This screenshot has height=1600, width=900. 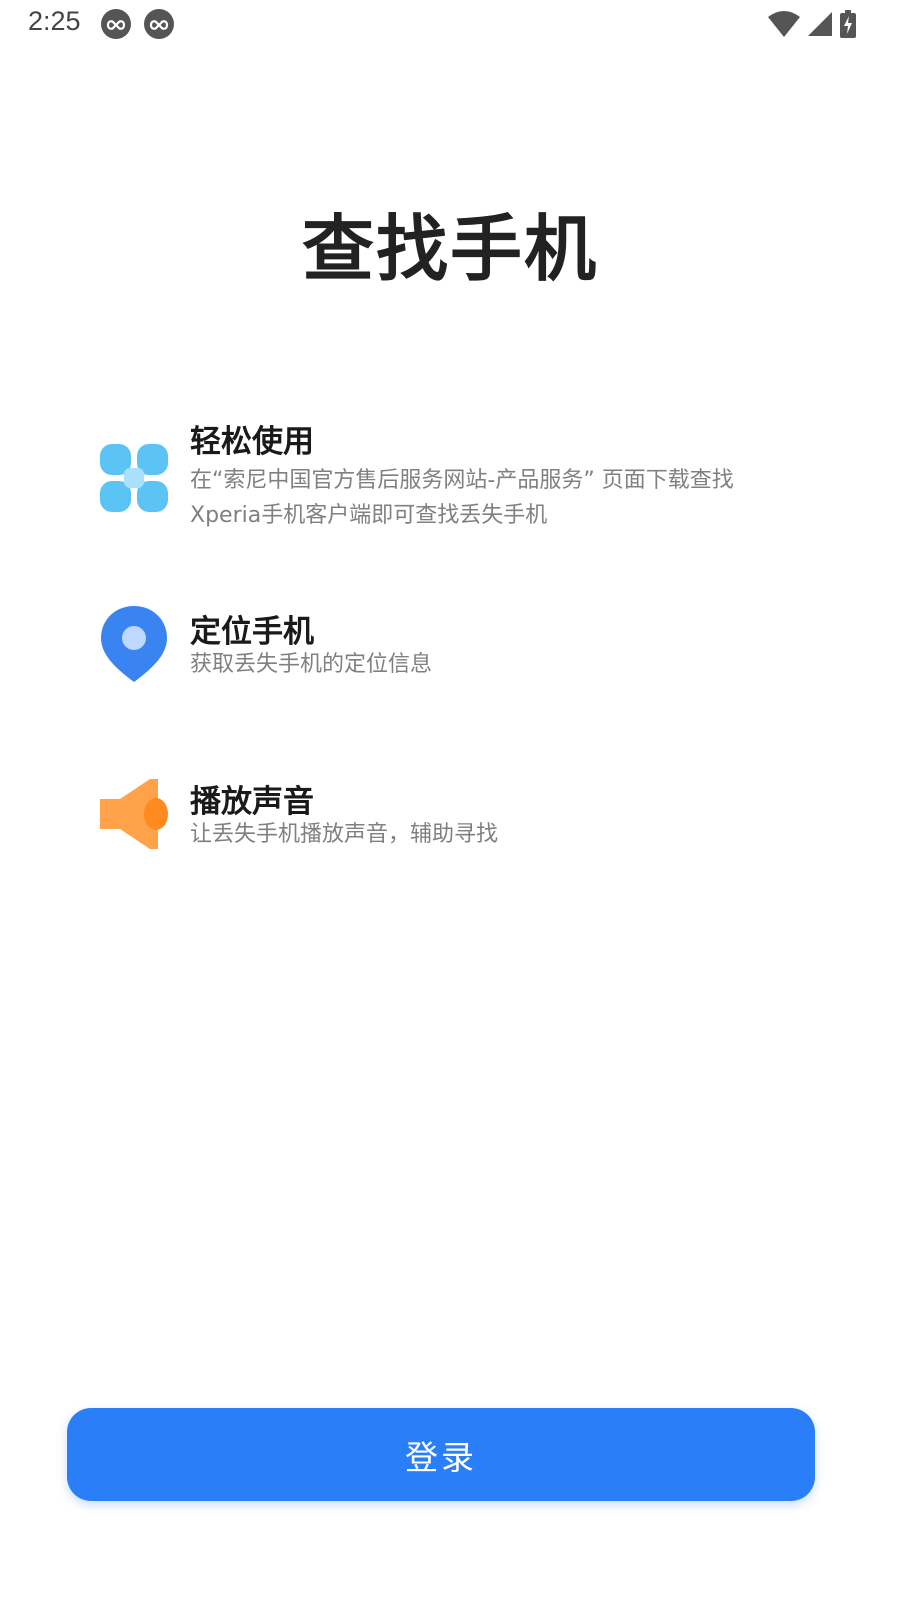 What do you see at coordinates (344, 834) in the screenshot?
I see `feature-description: 让丢失手机播放声音，辅助寻找` at bounding box center [344, 834].